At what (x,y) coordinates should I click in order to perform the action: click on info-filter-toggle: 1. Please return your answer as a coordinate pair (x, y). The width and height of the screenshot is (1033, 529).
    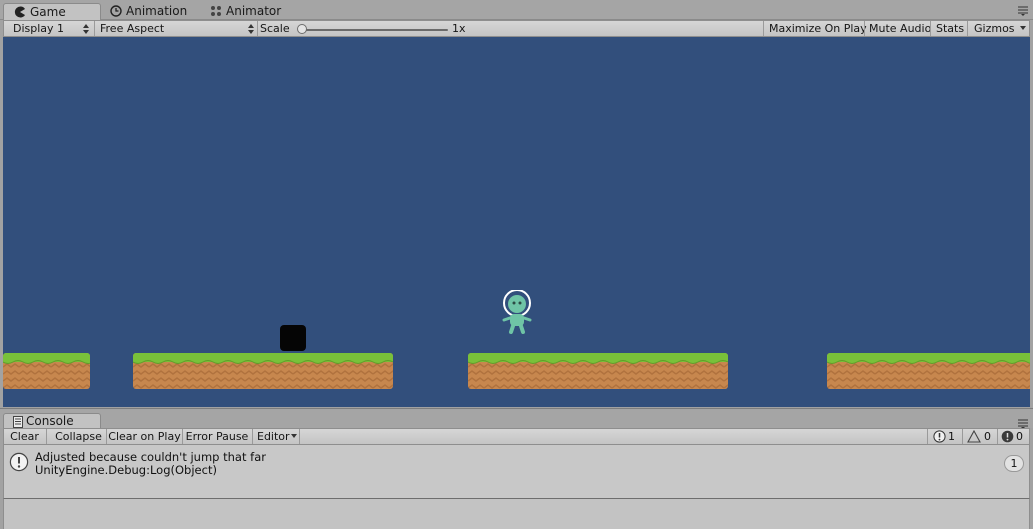
    Looking at the image, I should click on (946, 436).